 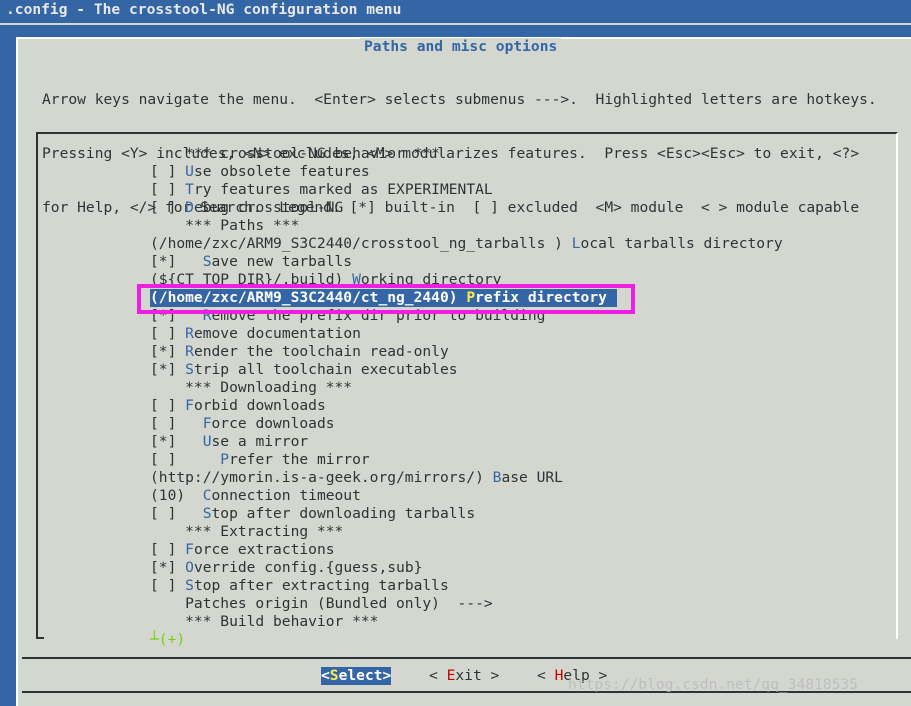 What do you see at coordinates (466, 460) in the screenshot?
I see `menu-item: [ ] Prefer the mirror` at bounding box center [466, 460].